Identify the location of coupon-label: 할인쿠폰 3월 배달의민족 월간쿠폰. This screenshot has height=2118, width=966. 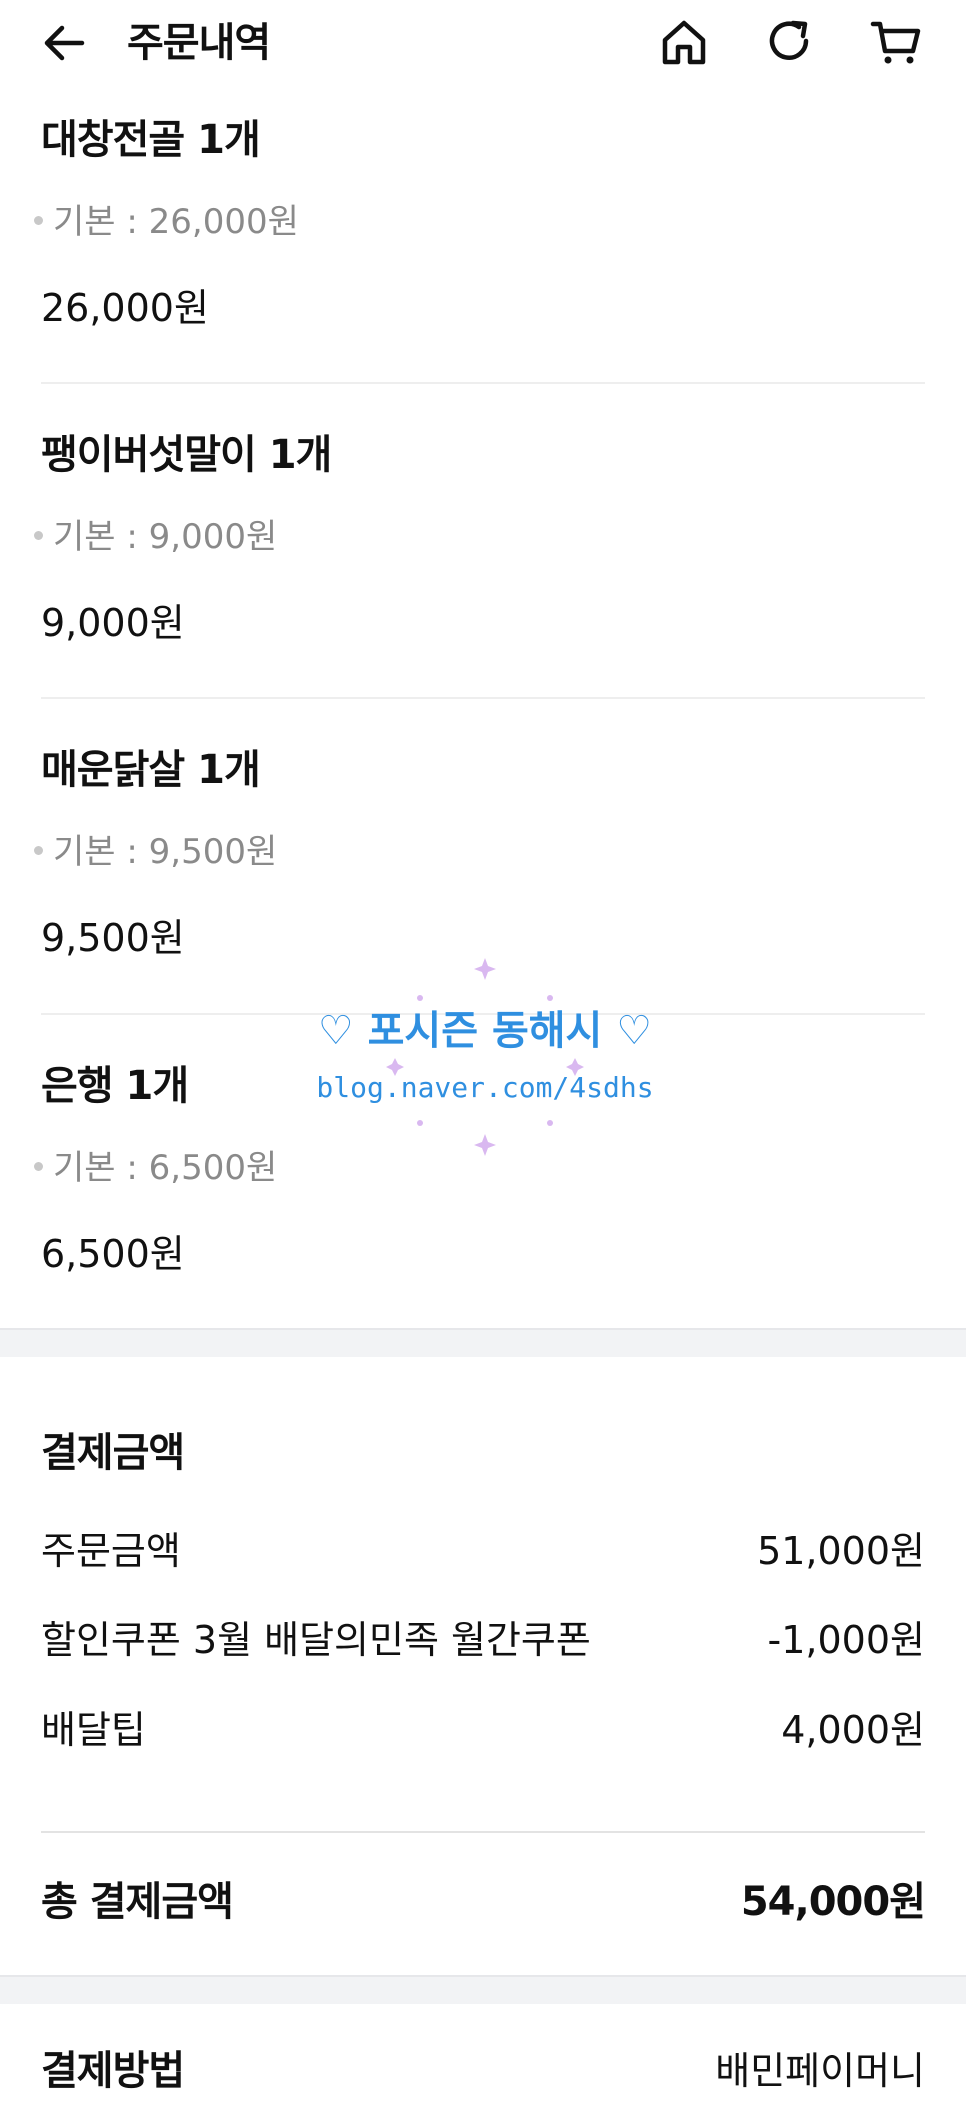
(316, 1640).